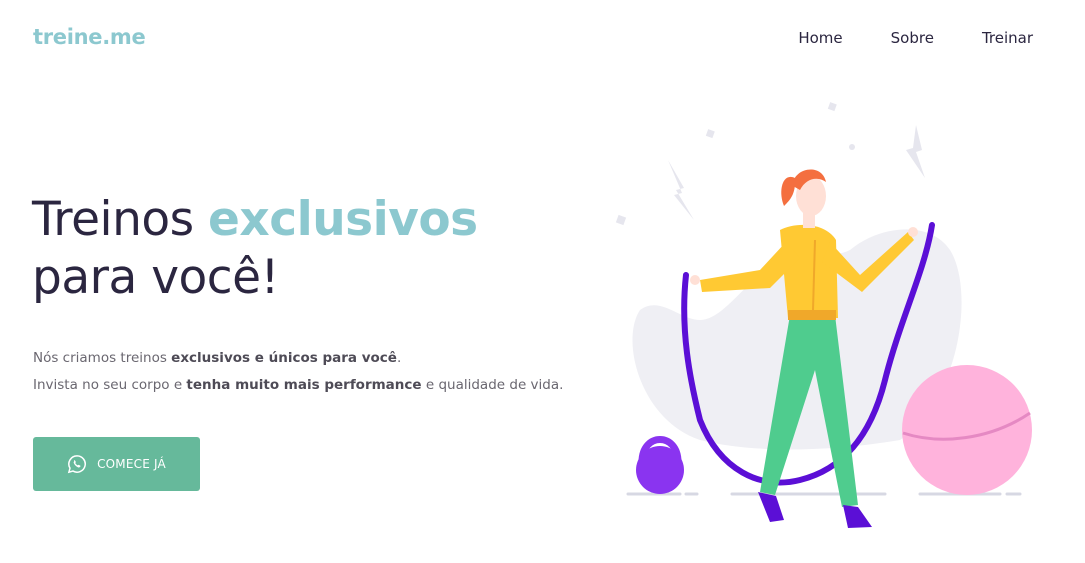 The image size is (1085, 563). I want to click on nav-sobre: Sobre, so click(912, 38).